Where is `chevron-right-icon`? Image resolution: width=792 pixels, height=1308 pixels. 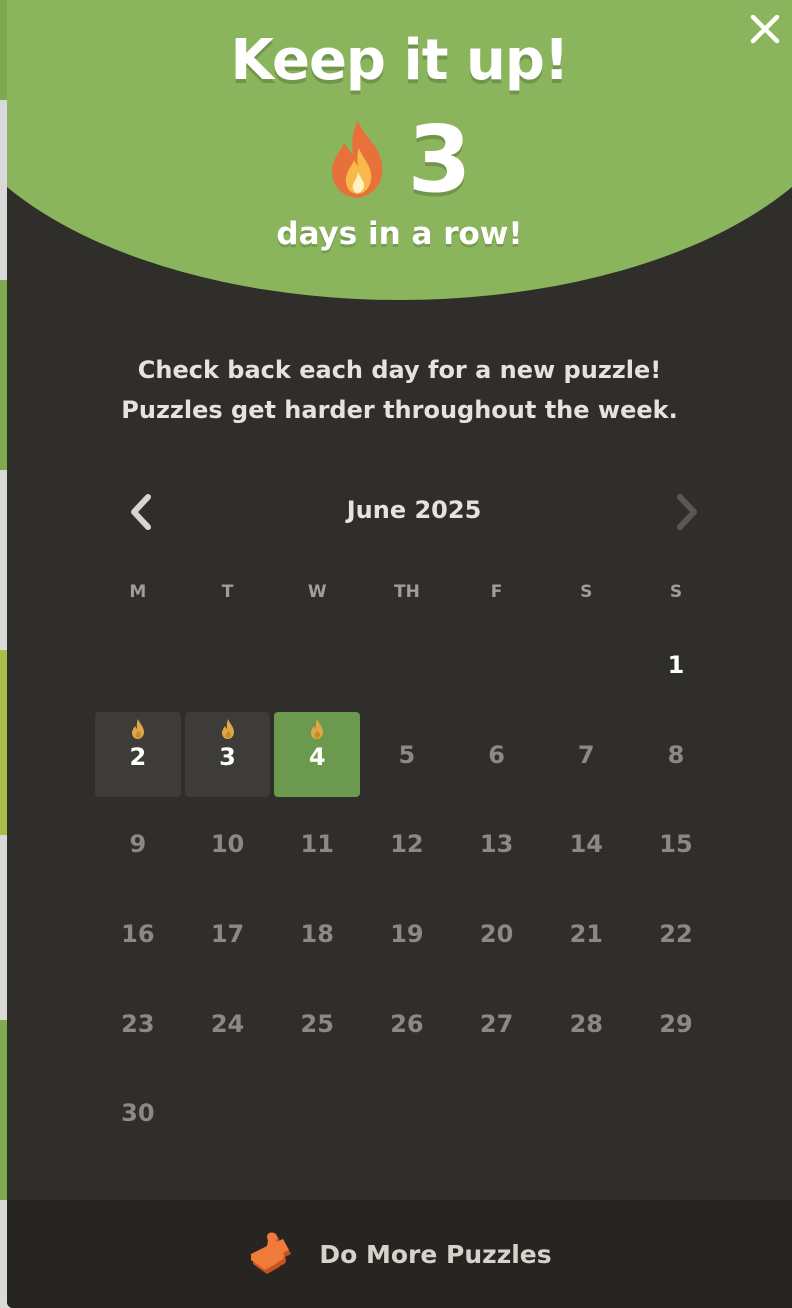
chevron-right-icon is located at coordinates (687, 512).